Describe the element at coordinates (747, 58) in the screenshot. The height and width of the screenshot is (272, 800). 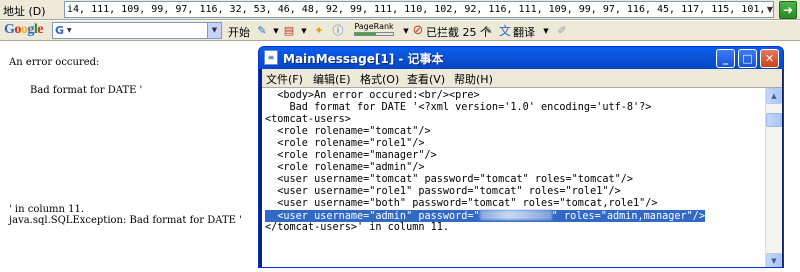
I see `maximize-button: □` at that location.